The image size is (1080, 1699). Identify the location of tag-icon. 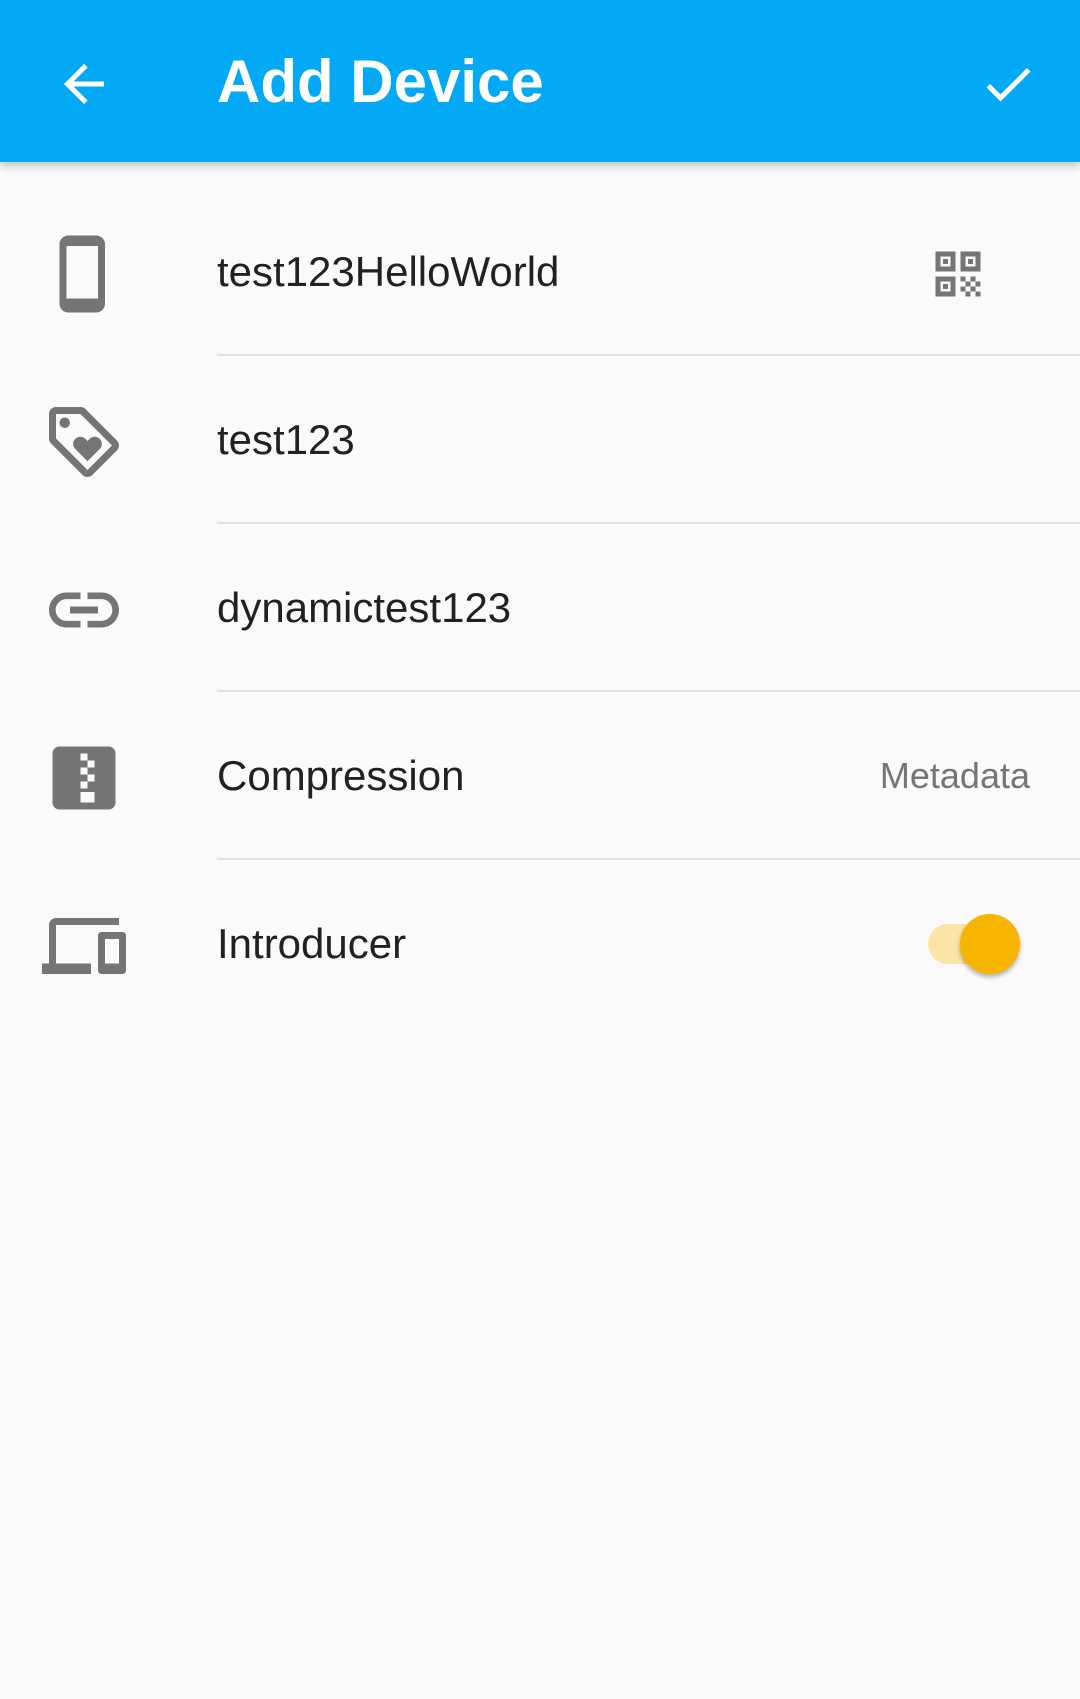
(84, 442).